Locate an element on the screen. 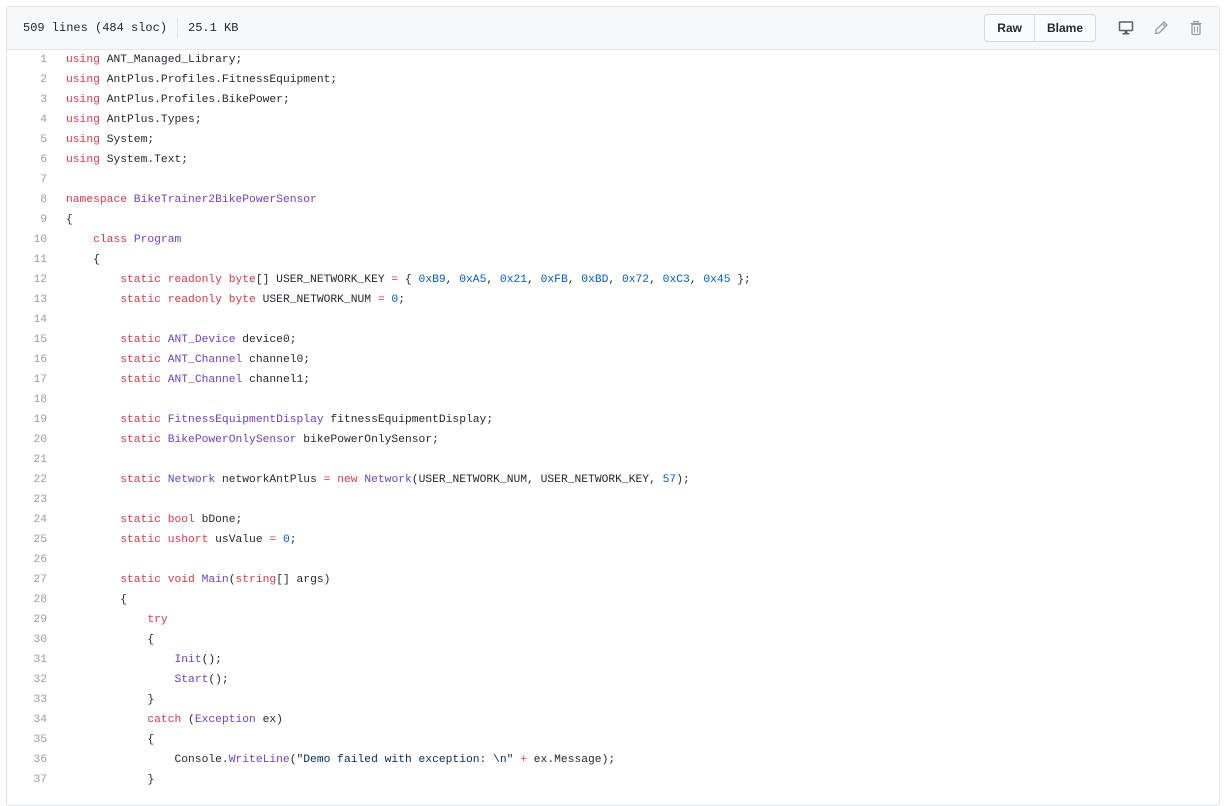  line-number: 31 is located at coordinates (27, 660).